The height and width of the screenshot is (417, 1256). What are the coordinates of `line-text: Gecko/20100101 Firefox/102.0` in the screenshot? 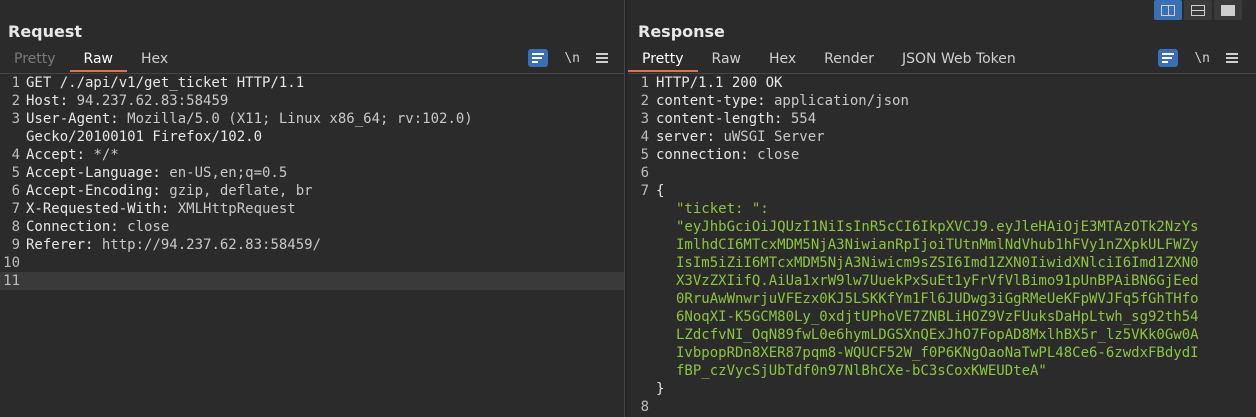 It's located at (144, 137).